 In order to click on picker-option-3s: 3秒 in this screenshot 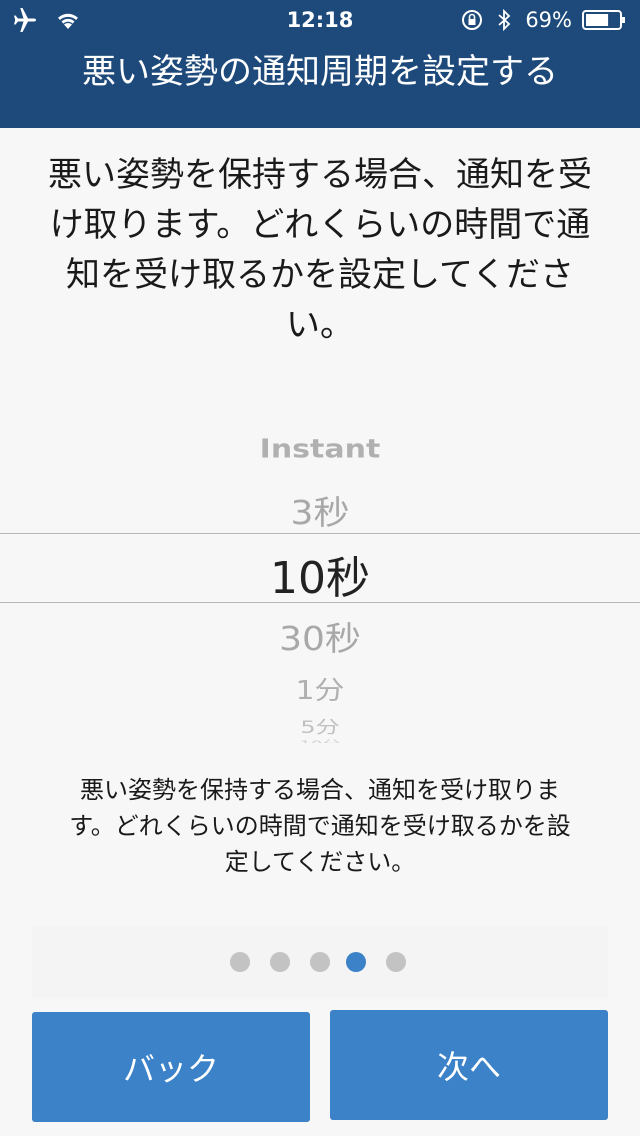, I will do `click(320, 510)`.